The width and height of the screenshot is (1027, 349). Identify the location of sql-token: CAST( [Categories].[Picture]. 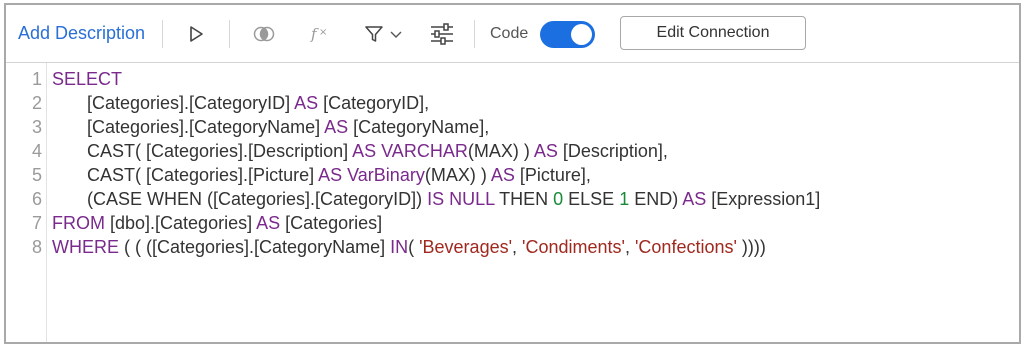
(185, 175).